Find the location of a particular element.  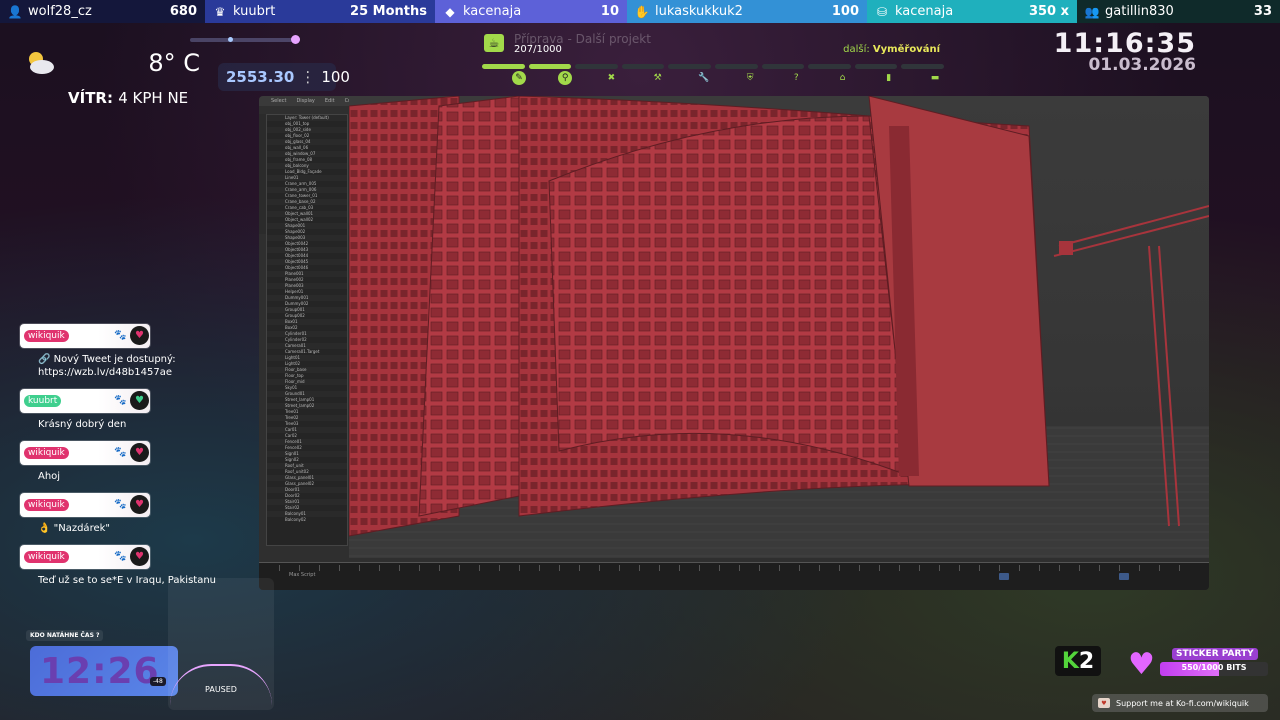

wrench-icon: 🔧 is located at coordinates (704, 78).